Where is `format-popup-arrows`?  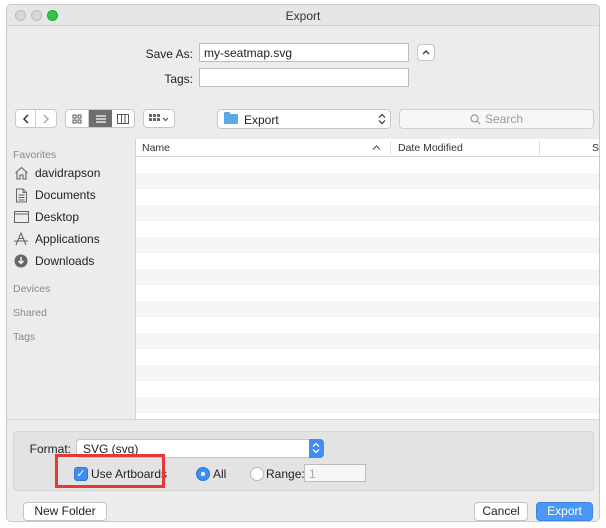
format-popup-arrows is located at coordinates (316, 448).